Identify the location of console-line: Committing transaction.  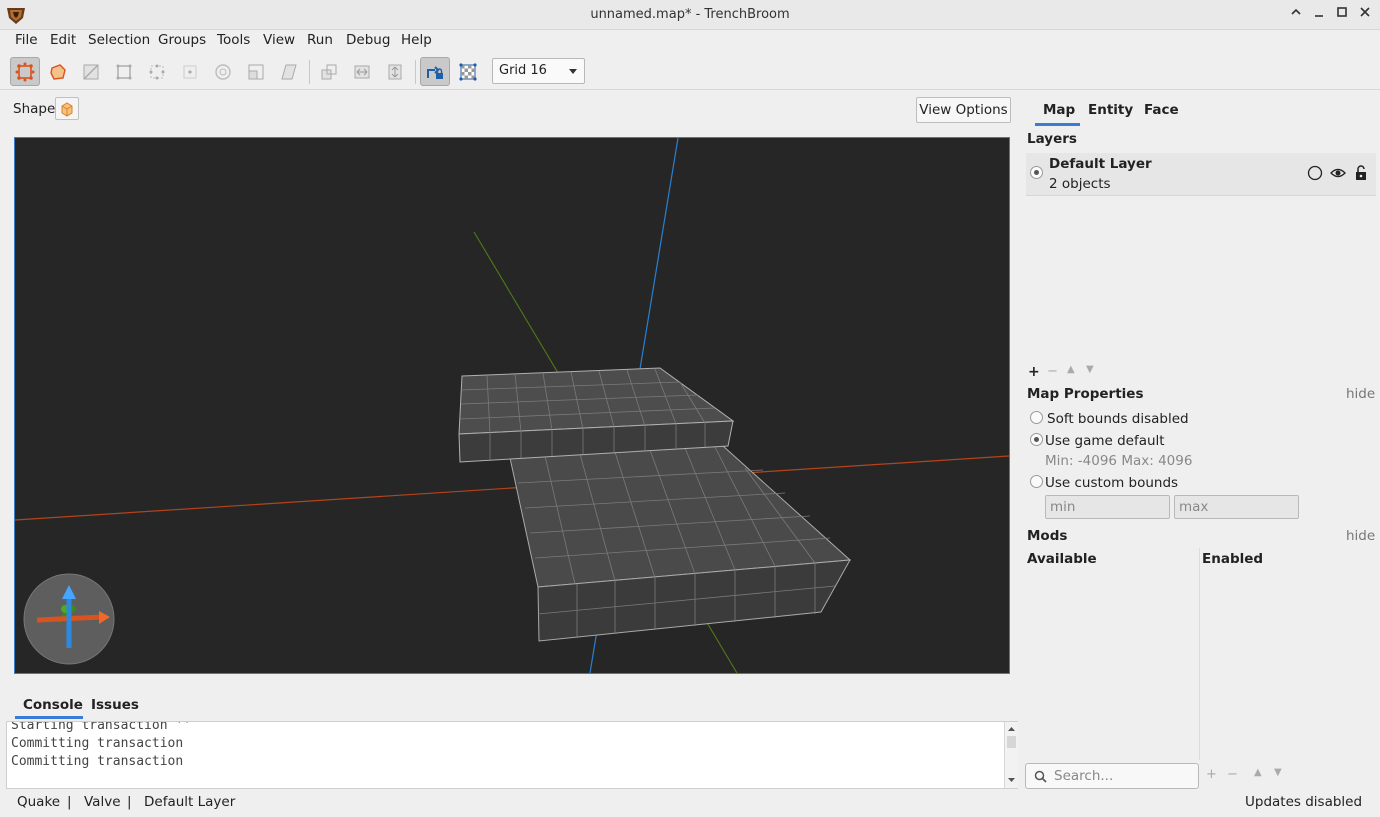
(97, 743).